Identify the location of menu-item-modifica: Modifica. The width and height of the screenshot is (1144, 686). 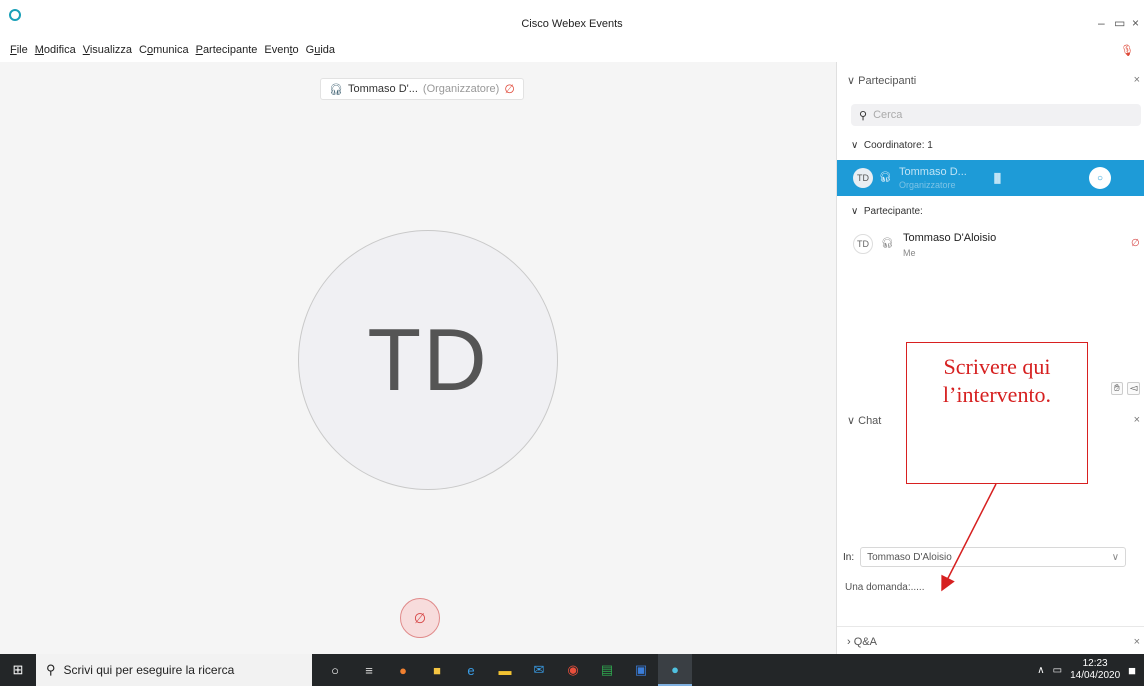
(55, 50).